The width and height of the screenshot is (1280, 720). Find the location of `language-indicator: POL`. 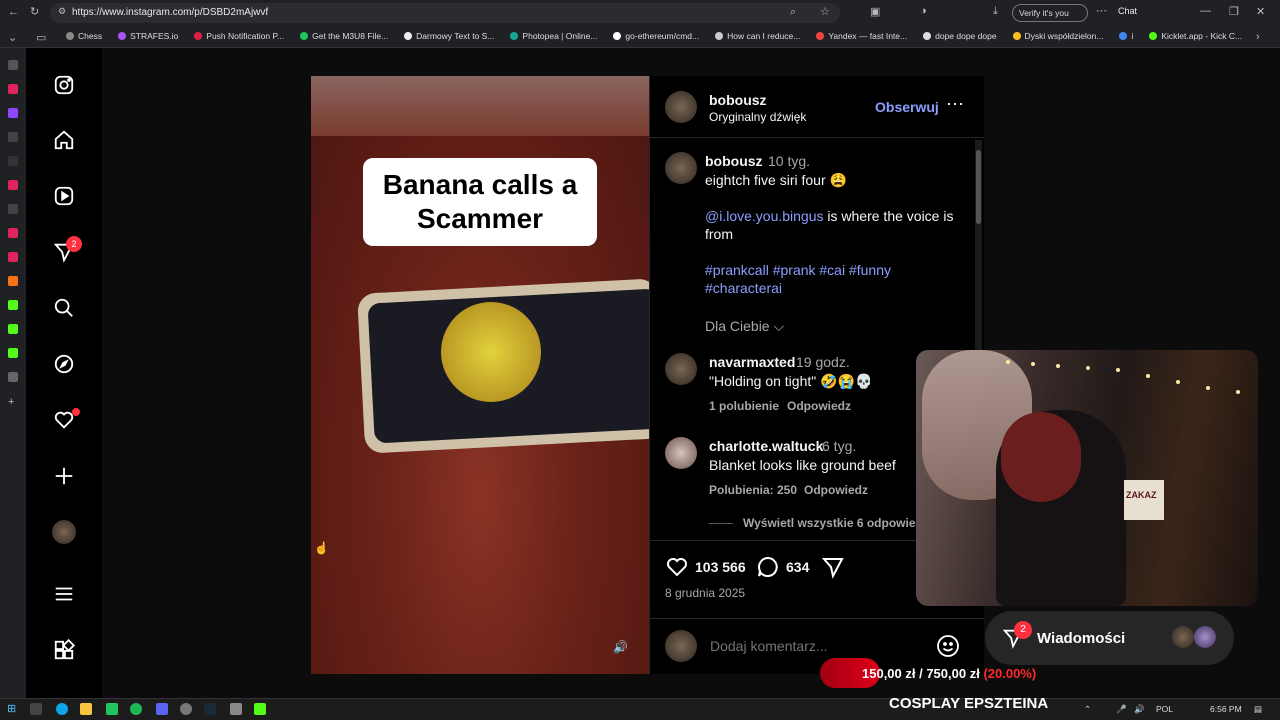

language-indicator: POL is located at coordinates (1164, 709).